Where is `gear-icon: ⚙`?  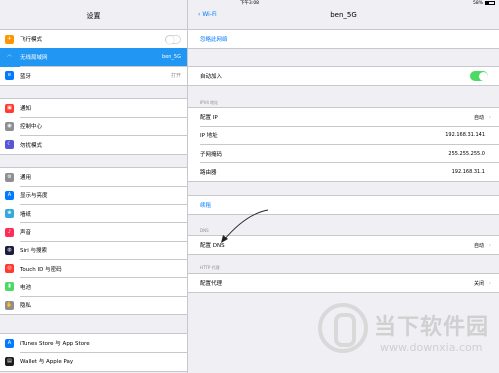 gear-icon: ⚙ is located at coordinates (9, 177).